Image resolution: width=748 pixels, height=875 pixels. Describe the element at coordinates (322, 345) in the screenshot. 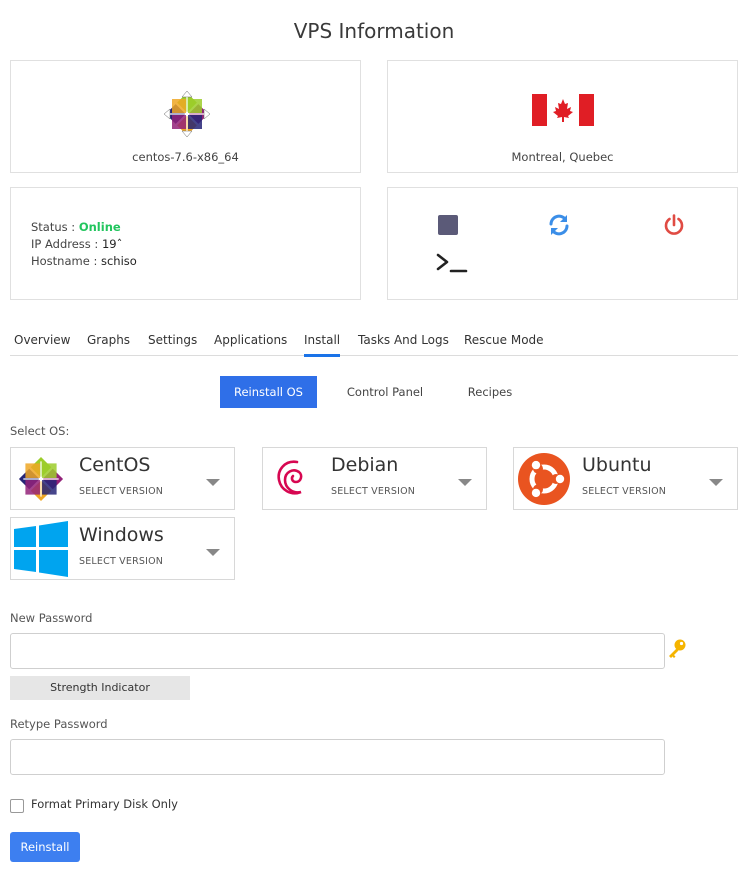

I see `tab-install: Install` at that location.